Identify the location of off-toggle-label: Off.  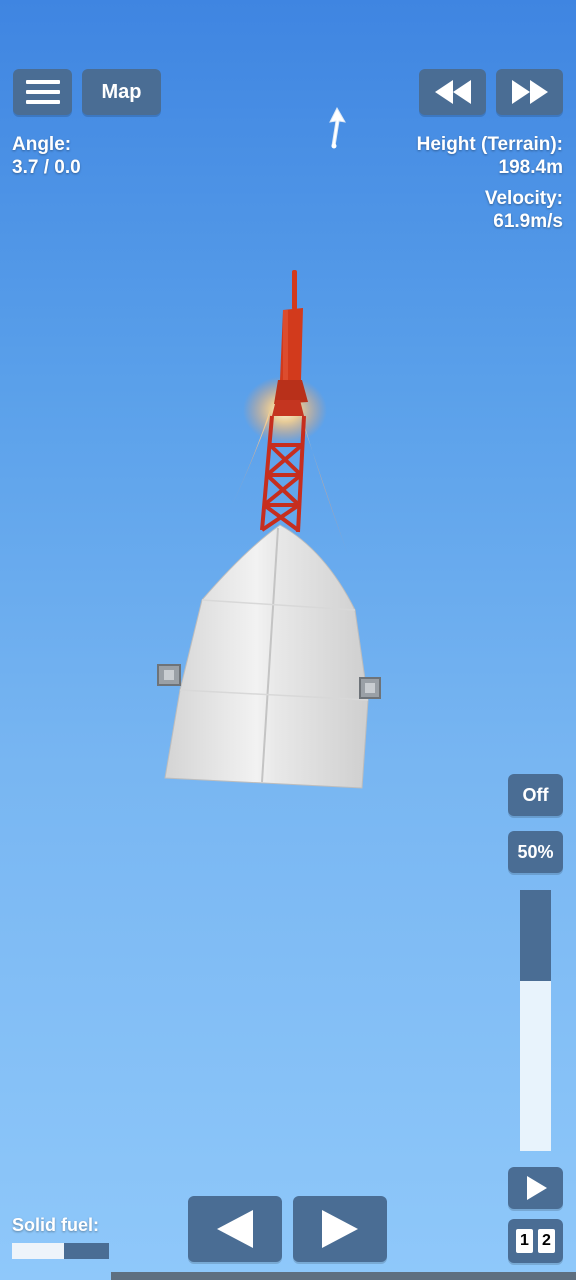
(535, 794).